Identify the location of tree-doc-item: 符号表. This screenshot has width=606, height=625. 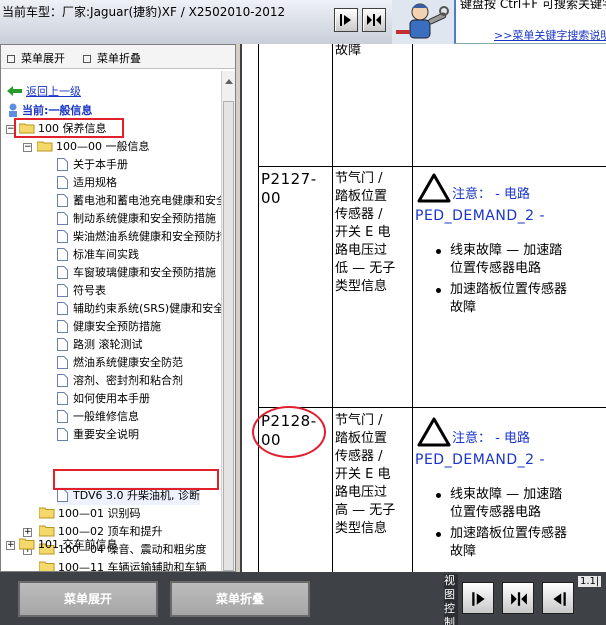
(81, 291).